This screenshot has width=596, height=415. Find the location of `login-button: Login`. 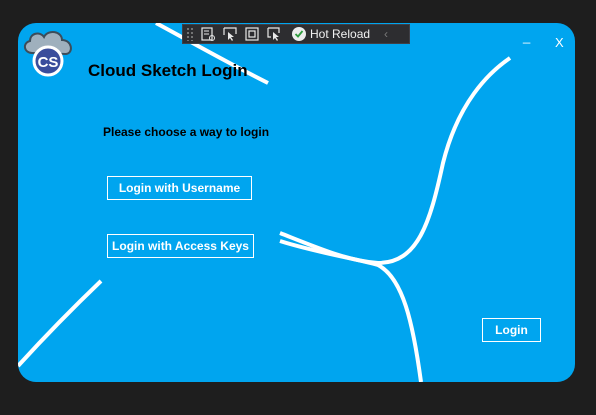

login-button: Login is located at coordinates (511, 330).